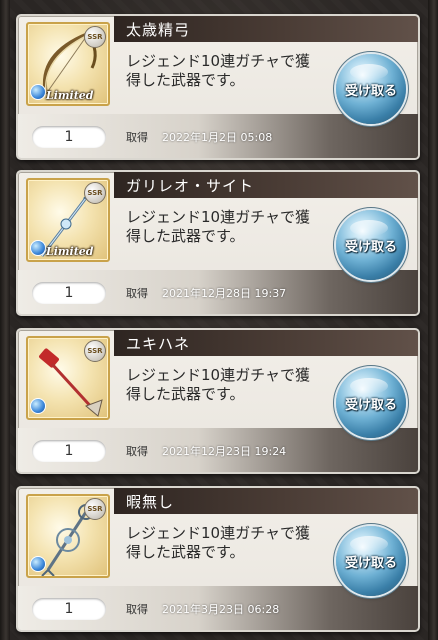 This screenshot has height=640, width=438. What do you see at coordinates (217, 137) in the screenshot?
I see `acquired-date: 2022年1月2日 05:08` at bounding box center [217, 137].